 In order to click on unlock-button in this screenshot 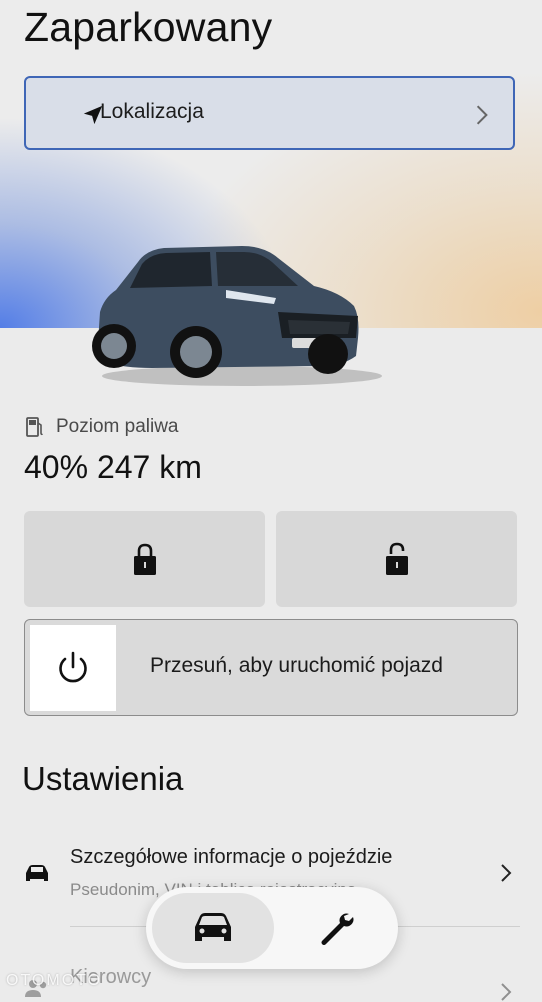, I will do `click(396, 559)`.